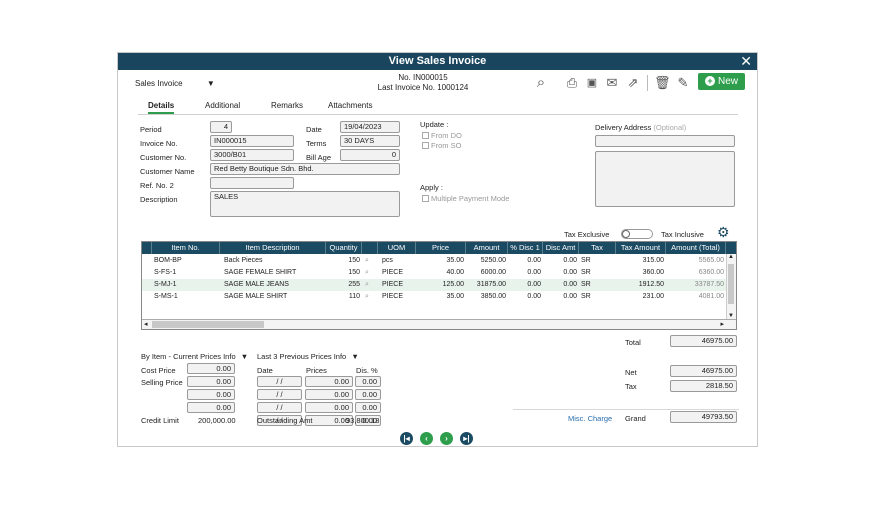 The width and height of the screenshot is (876, 525). Describe the element at coordinates (696, 248) in the screenshot. I see `col-amount-total: Amount (Total)` at that location.